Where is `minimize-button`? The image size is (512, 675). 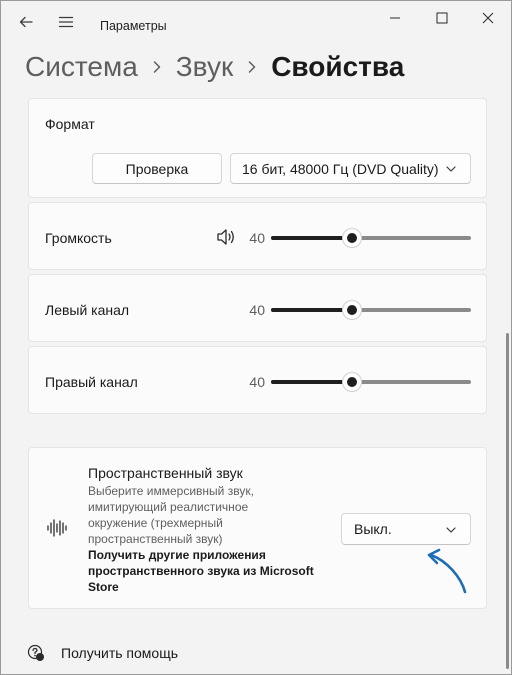 minimize-button is located at coordinates (395, 18).